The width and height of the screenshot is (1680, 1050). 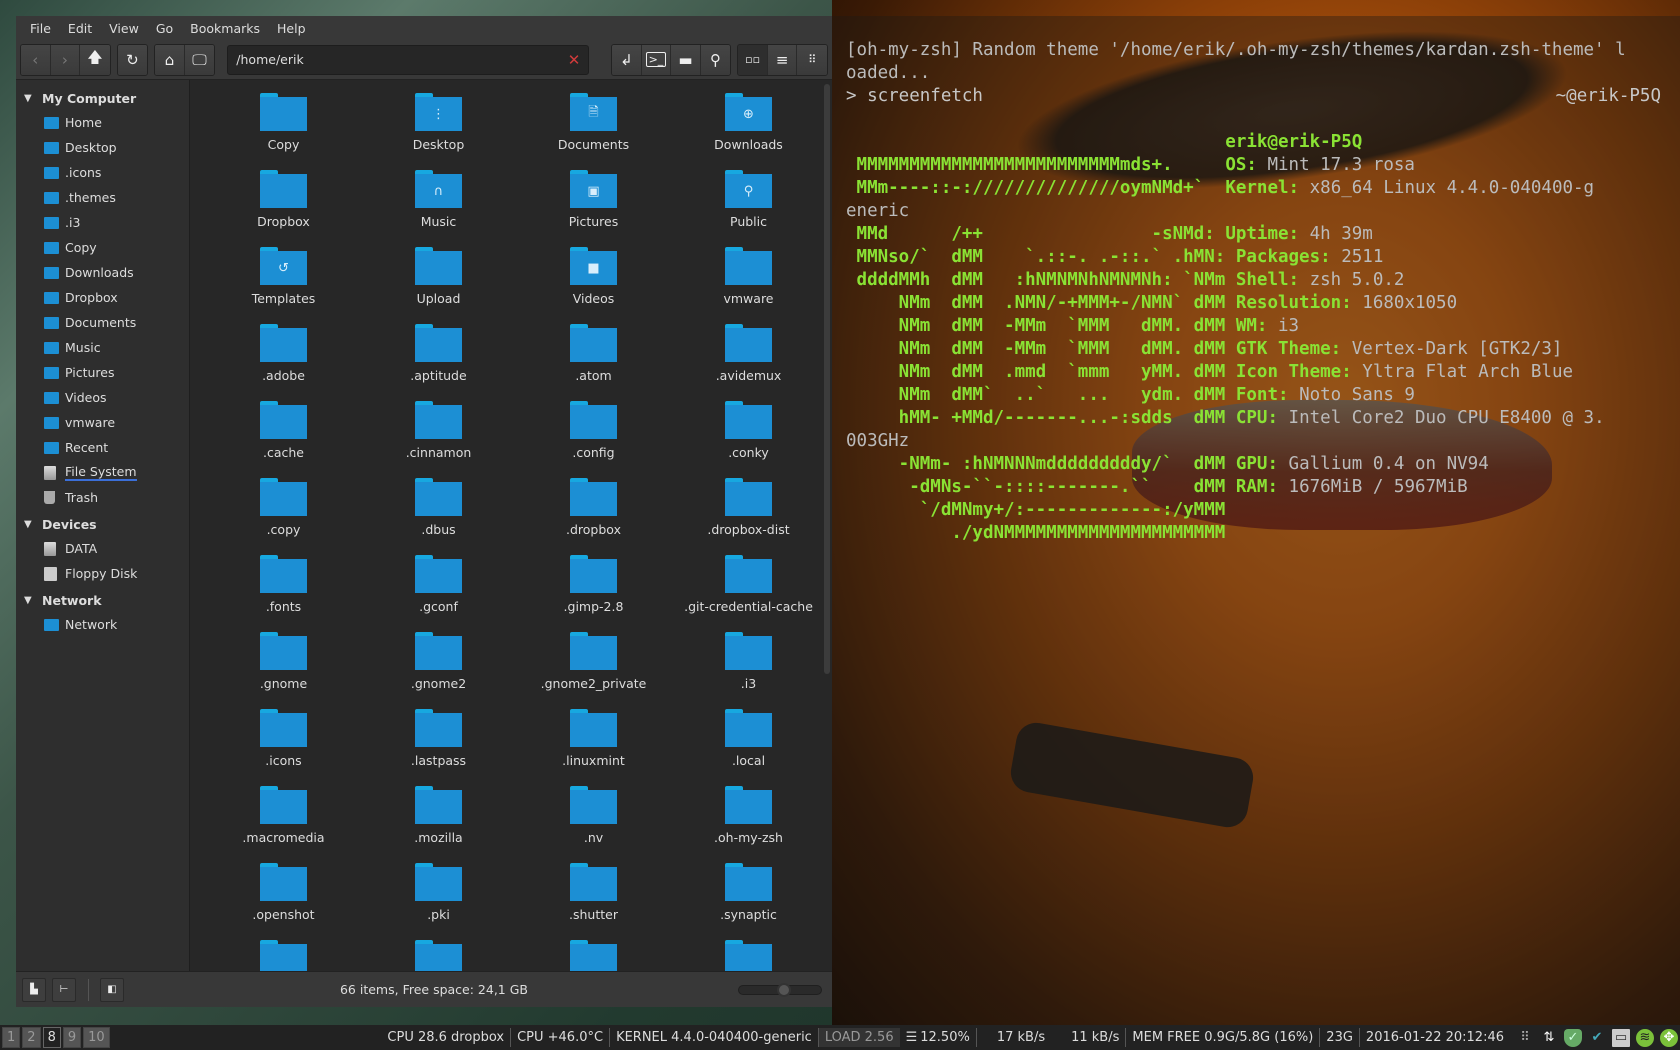 I want to click on file-item: .git-credential-cache, so click(x=748, y=590).